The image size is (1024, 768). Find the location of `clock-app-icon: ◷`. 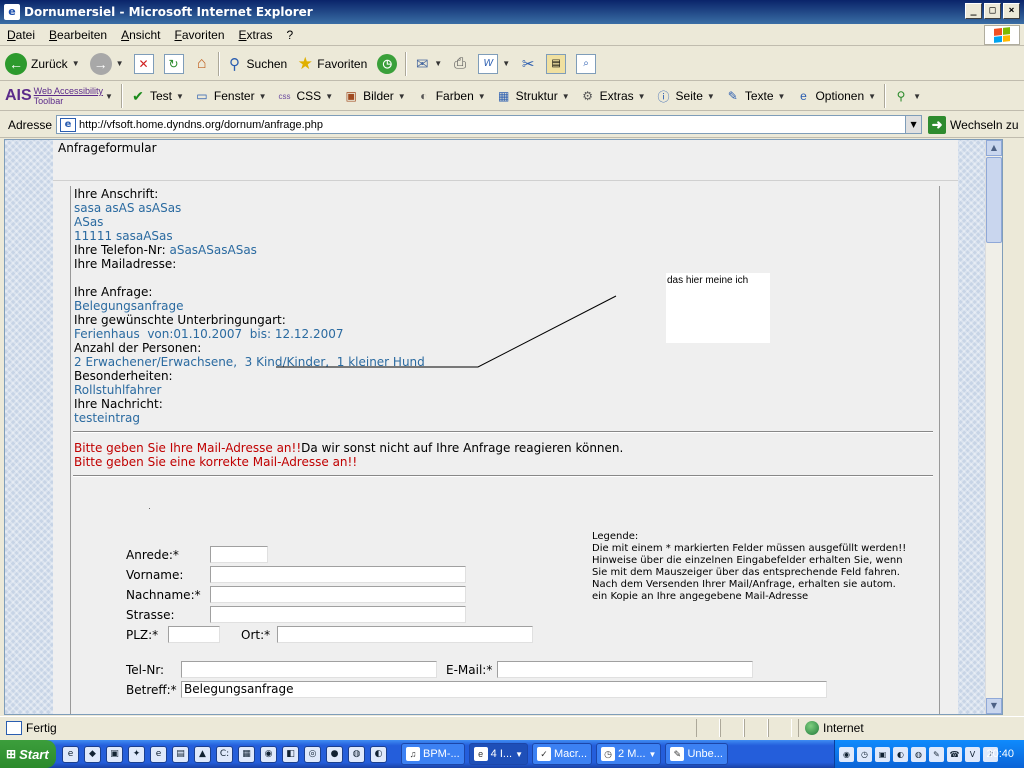

clock-app-icon: ◷ is located at coordinates (608, 754).